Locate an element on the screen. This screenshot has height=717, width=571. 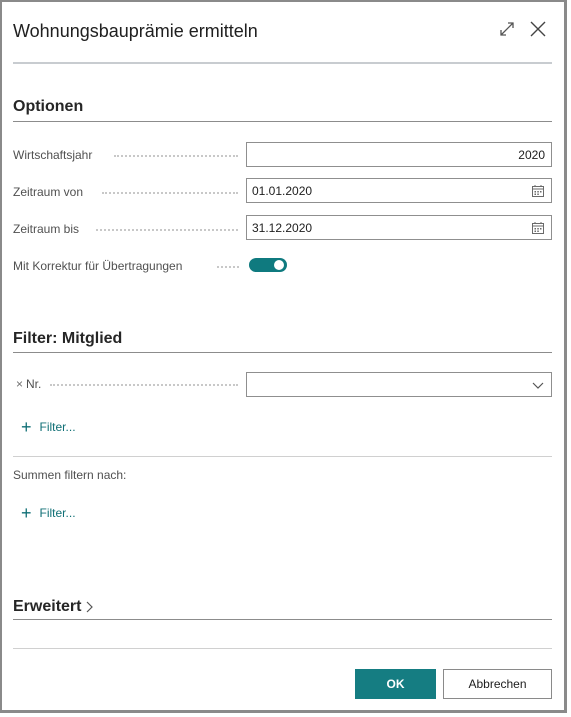
advanced-heading-label: Erweitert is located at coordinates (47, 606).